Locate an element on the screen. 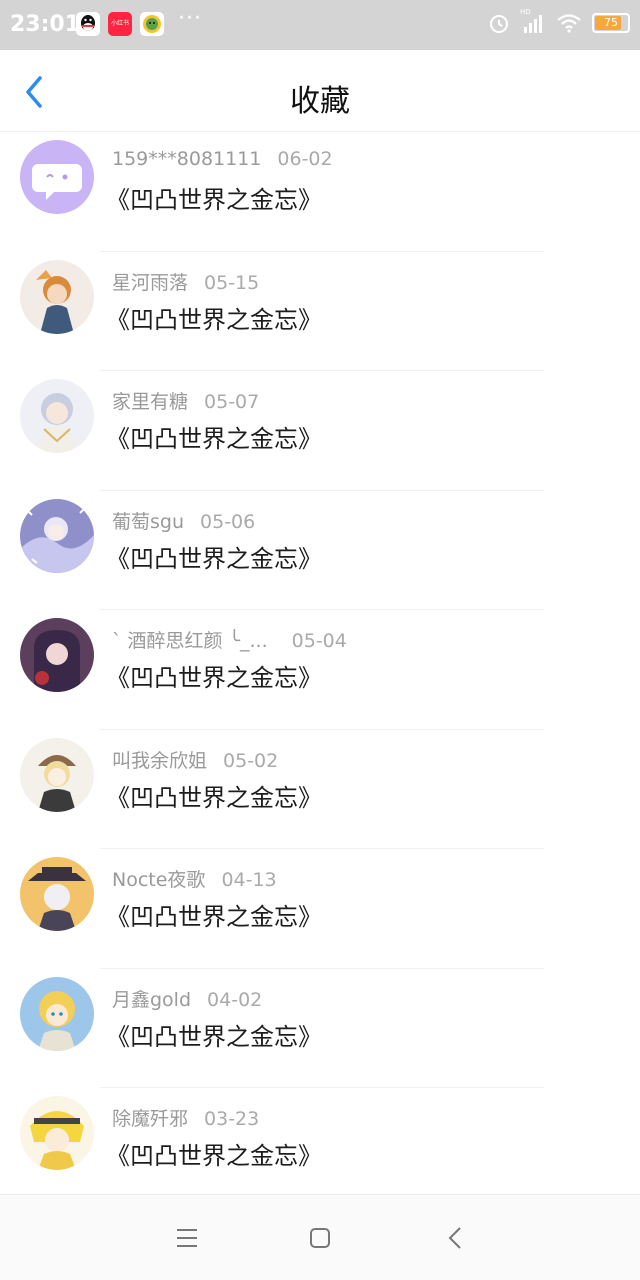 This screenshot has width=640, height=1280. item-user: 月鑫gold is located at coordinates (152, 999).